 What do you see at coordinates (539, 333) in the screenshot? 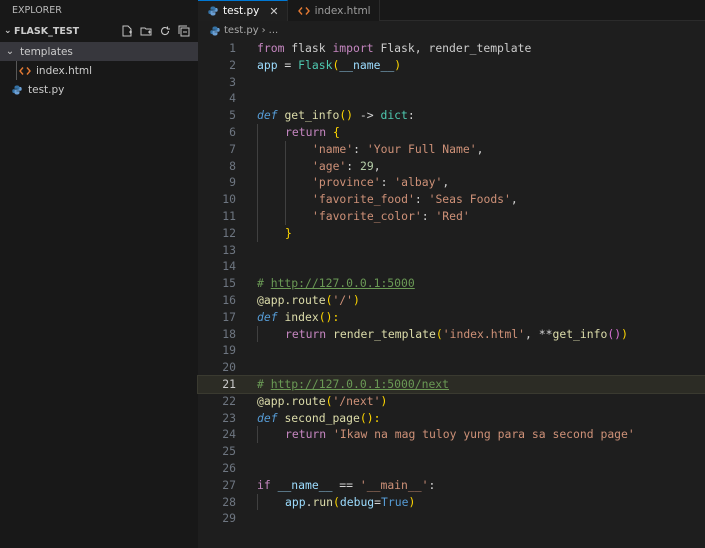
I see `code-token: , **` at bounding box center [539, 333].